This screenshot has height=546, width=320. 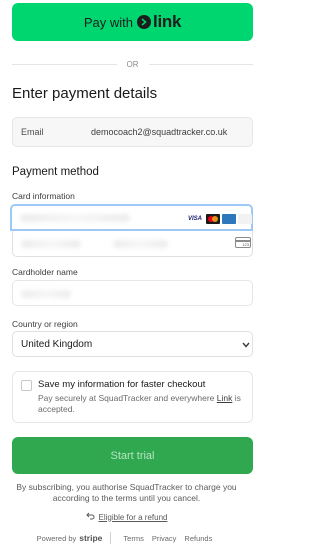 I want to click on return-arrow-icon, so click(x=90, y=517).